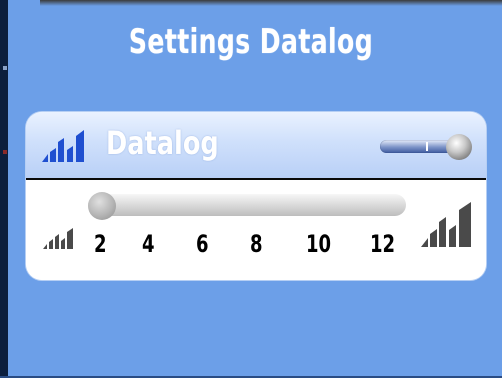 The height and width of the screenshot is (378, 502). What do you see at coordinates (148, 244) in the screenshot?
I see `tick-label-4: 4` at bounding box center [148, 244].